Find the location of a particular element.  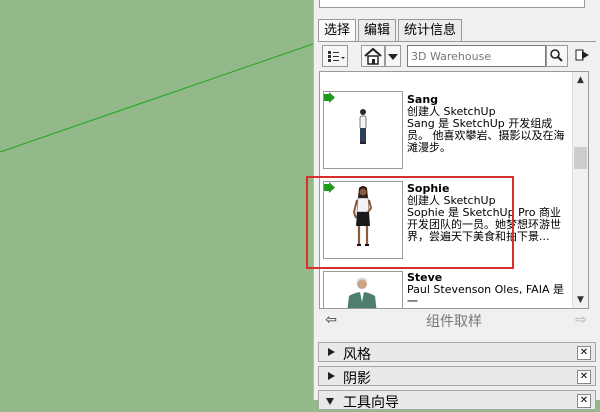

green-axis-line is located at coordinates (156, 98).